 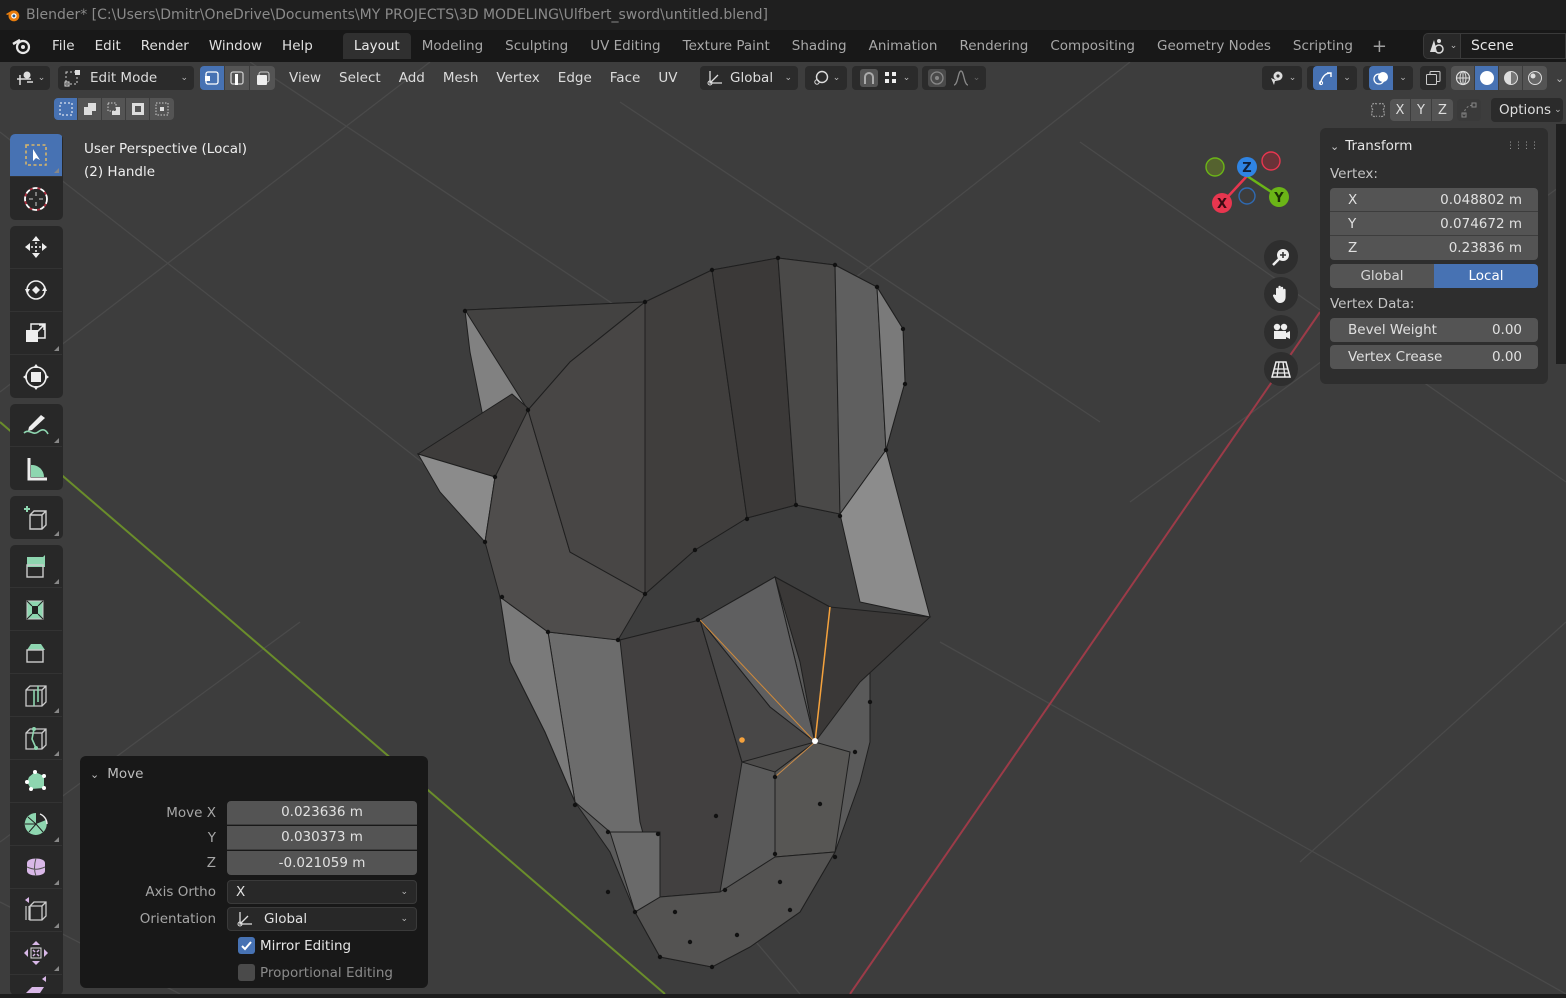 What do you see at coordinates (36, 824) in the screenshot?
I see `tool-spin` at bounding box center [36, 824].